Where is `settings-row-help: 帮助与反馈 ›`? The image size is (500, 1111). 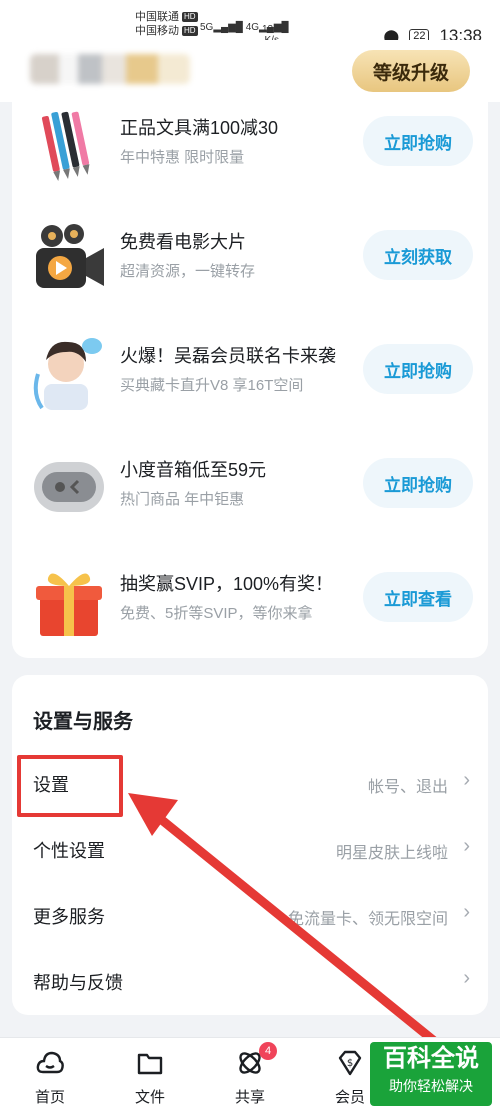
settings-row-help: 帮助与反馈 › is located at coordinates (250, 981).